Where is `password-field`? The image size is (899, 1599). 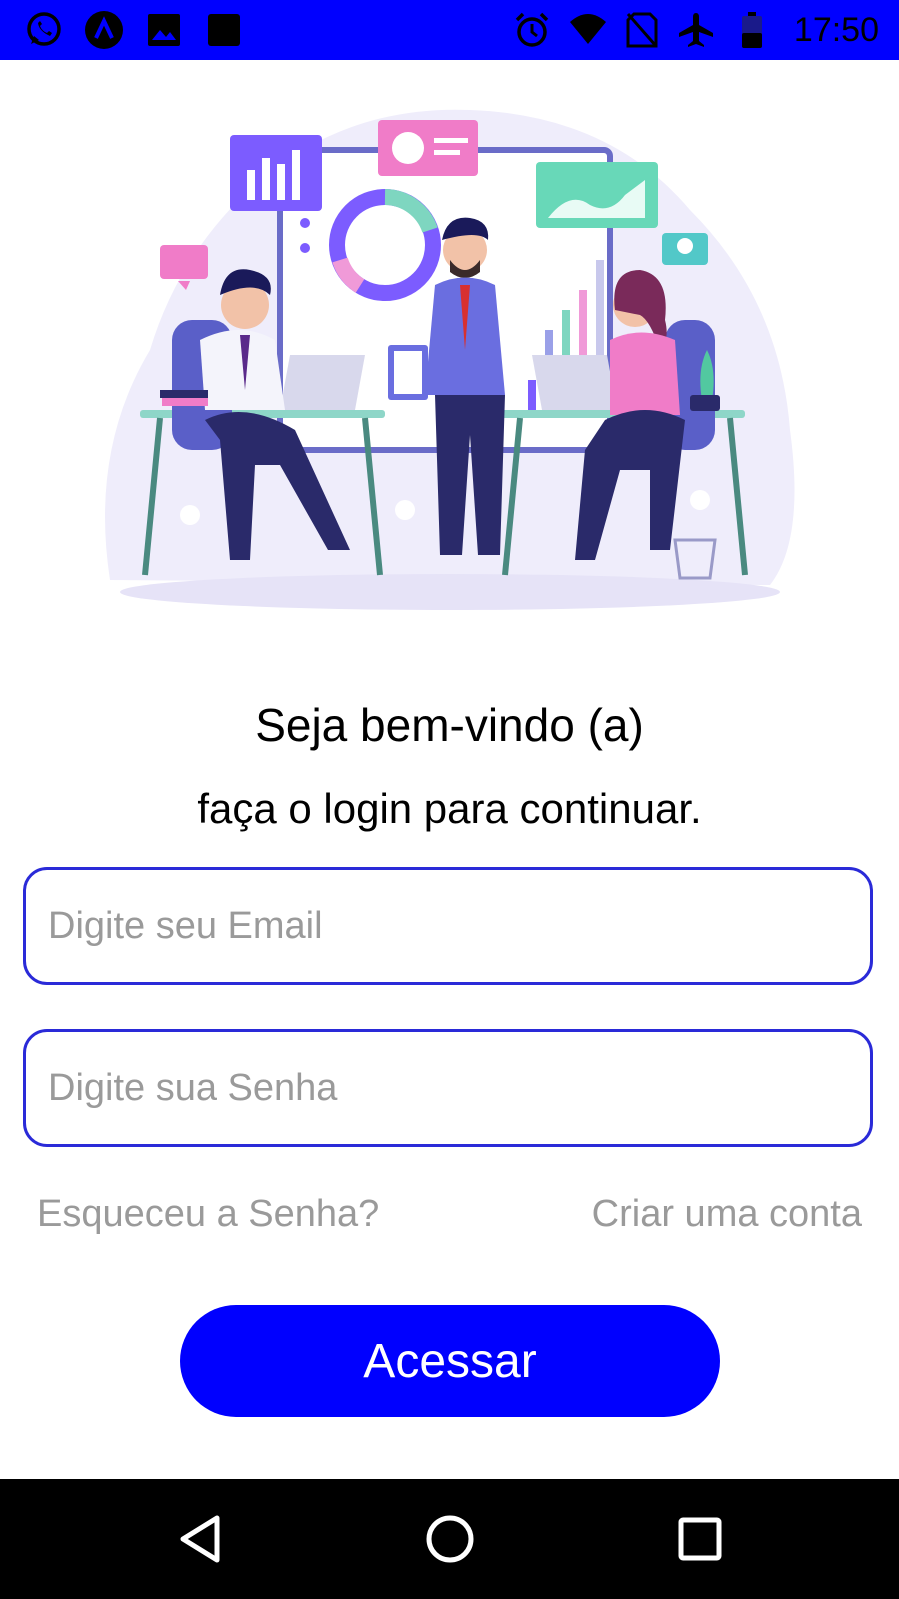 password-field is located at coordinates (448, 1088).